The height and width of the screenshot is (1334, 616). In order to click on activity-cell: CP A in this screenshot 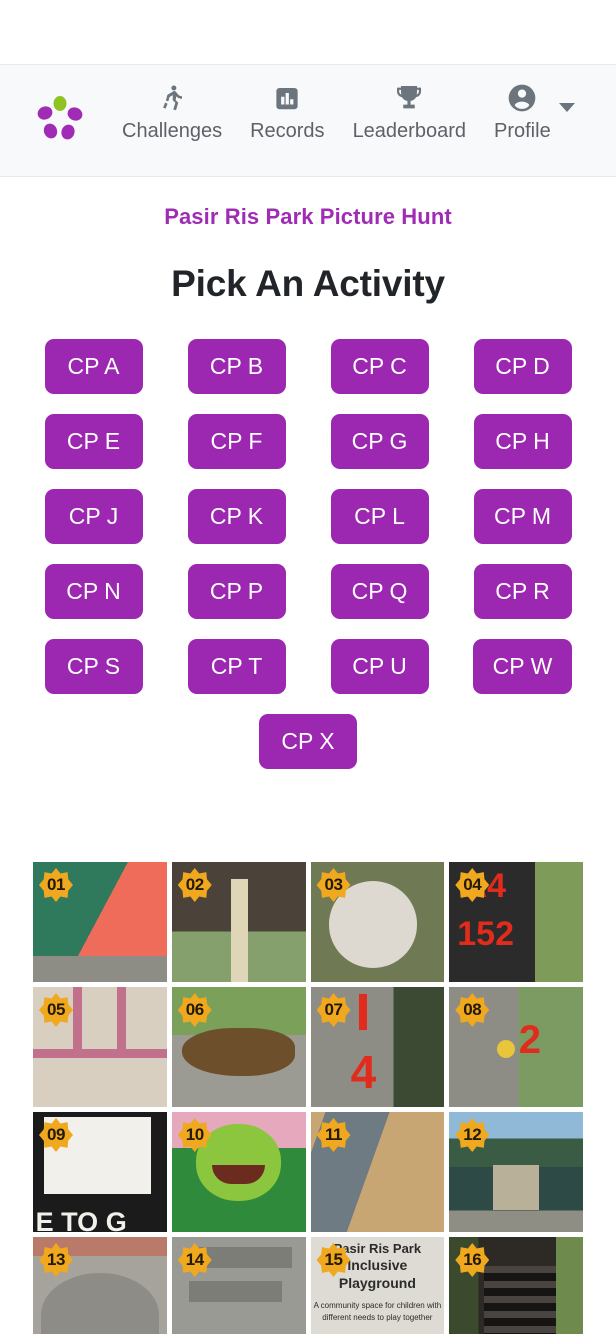, I will do `click(93, 366)`.